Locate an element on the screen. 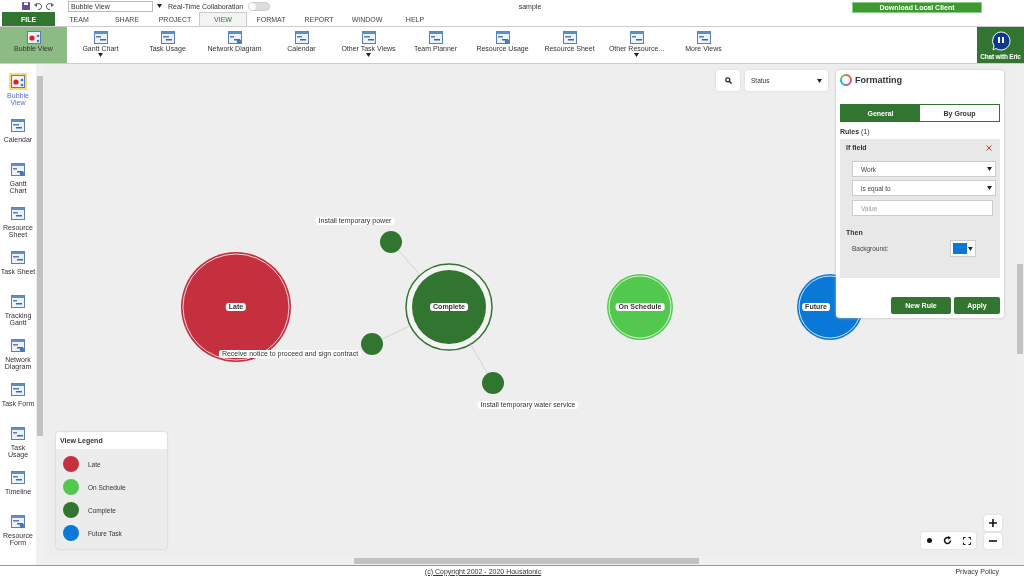 The image size is (1024, 576). panel-title: Formatting is located at coordinates (878, 80).